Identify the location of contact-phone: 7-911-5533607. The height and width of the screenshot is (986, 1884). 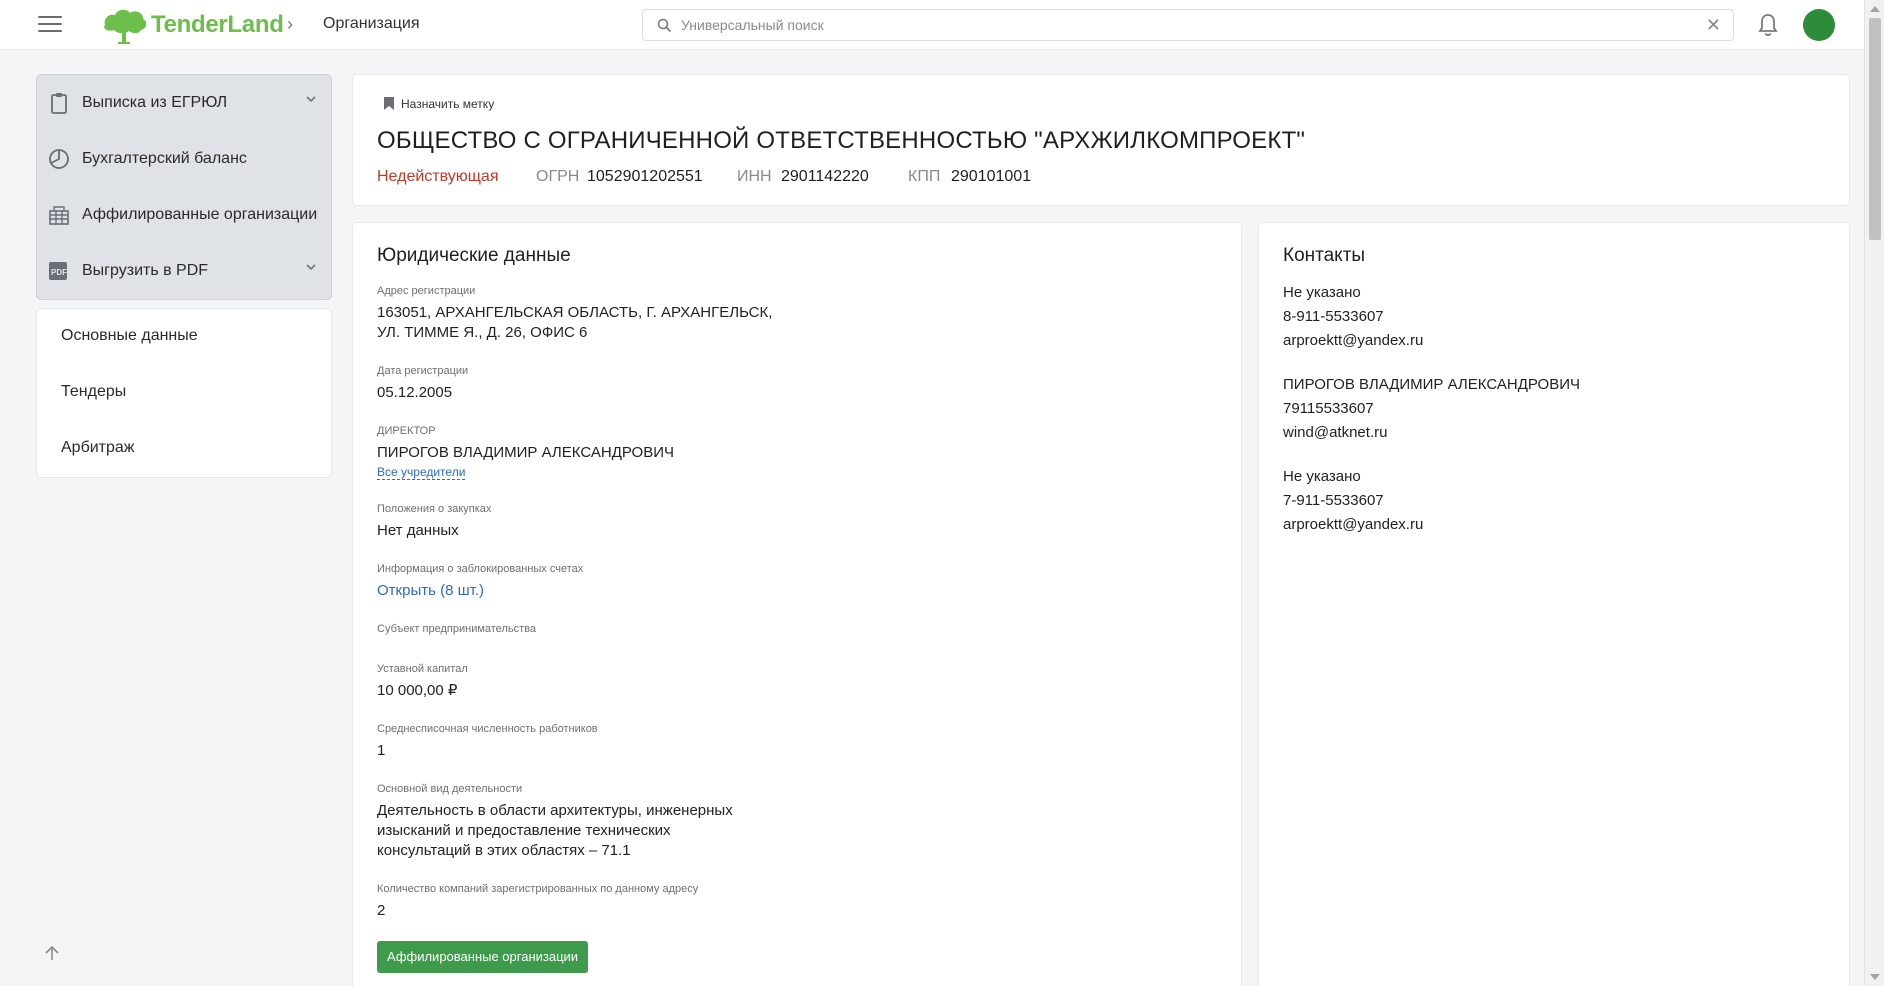
(1333, 500).